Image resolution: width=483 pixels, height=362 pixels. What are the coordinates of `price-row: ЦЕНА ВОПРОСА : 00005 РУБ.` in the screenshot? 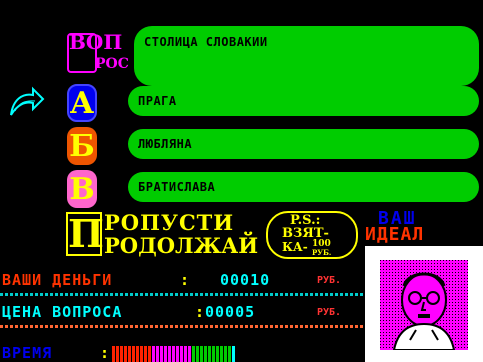 It's located at (181, 313).